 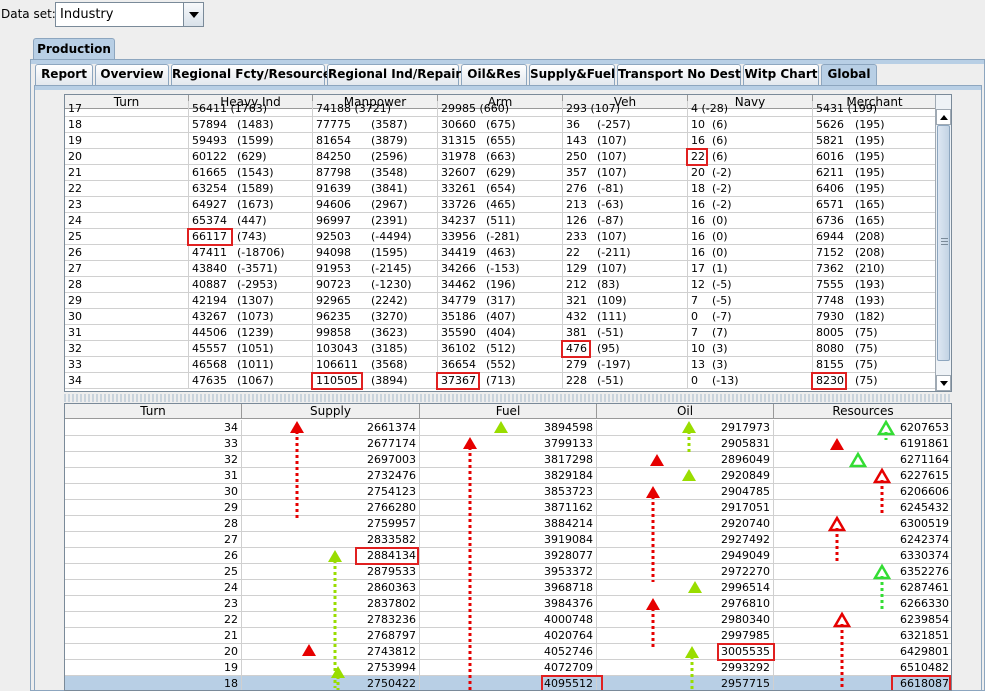 I want to click on cell-delta: (-87), so click(x=610, y=220).